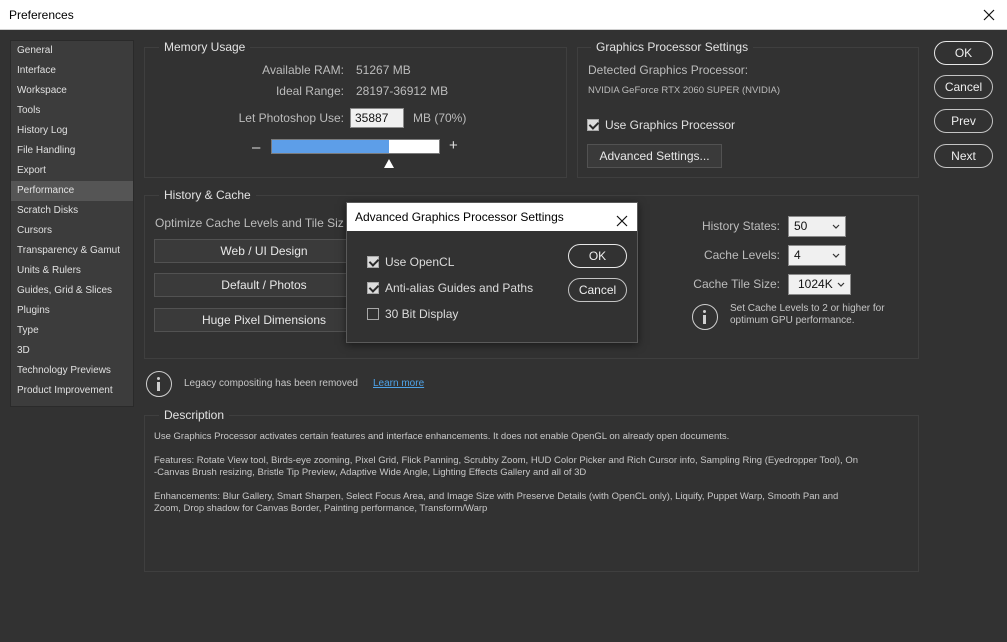 Image resolution: width=1007 pixels, height=642 pixels. Describe the element at coordinates (593, 125) in the screenshot. I see `use-gpu-checkbox` at that location.